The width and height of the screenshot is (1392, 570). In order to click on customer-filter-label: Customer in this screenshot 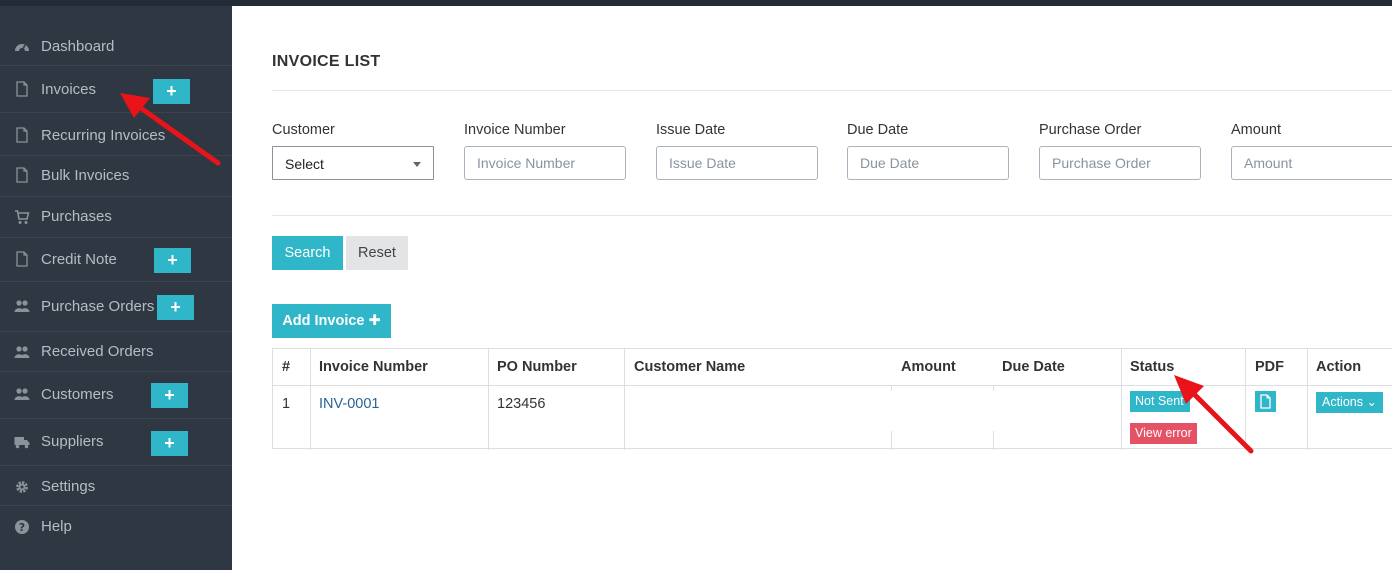, I will do `click(303, 130)`.